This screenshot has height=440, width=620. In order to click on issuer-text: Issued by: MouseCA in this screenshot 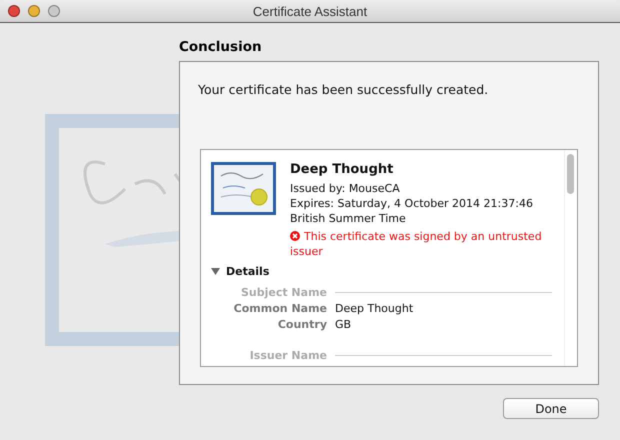, I will do `click(345, 188)`.